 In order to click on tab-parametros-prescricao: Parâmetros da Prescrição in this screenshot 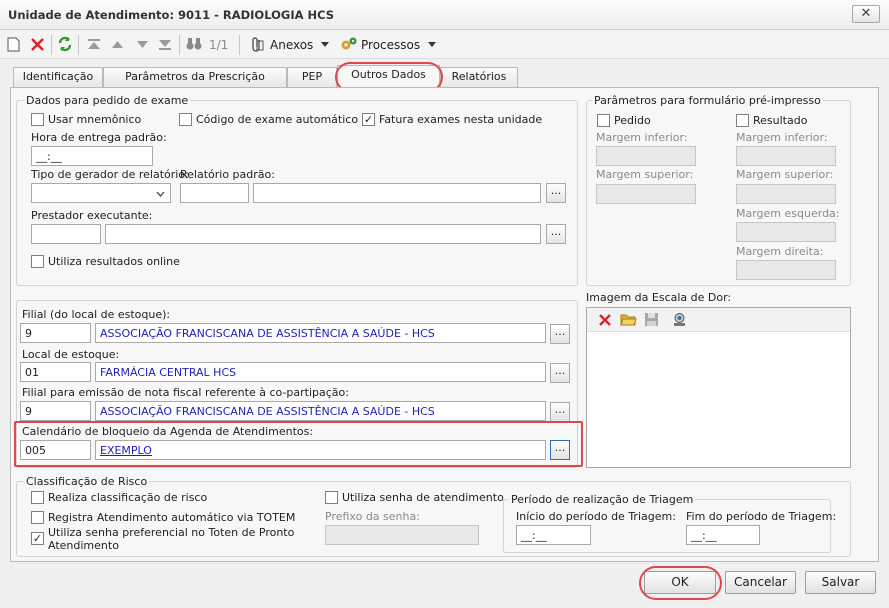, I will do `click(195, 77)`.